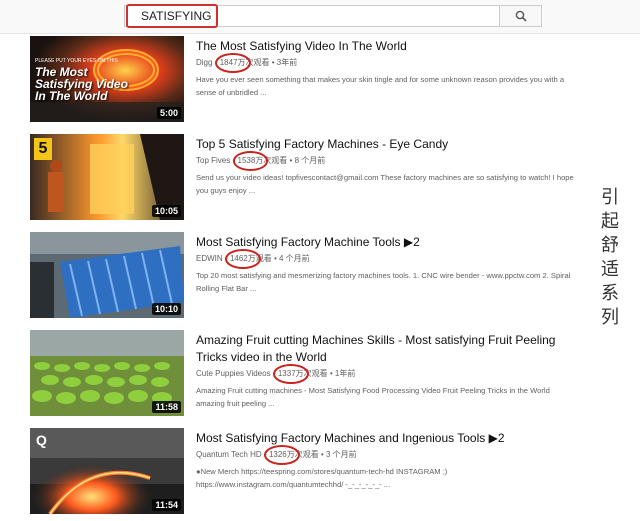 This screenshot has width=640, height=521. What do you see at coordinates (166, 505) in the screenshot?
I see `duration-badge: 11:54` at bounding box center [166, 505].